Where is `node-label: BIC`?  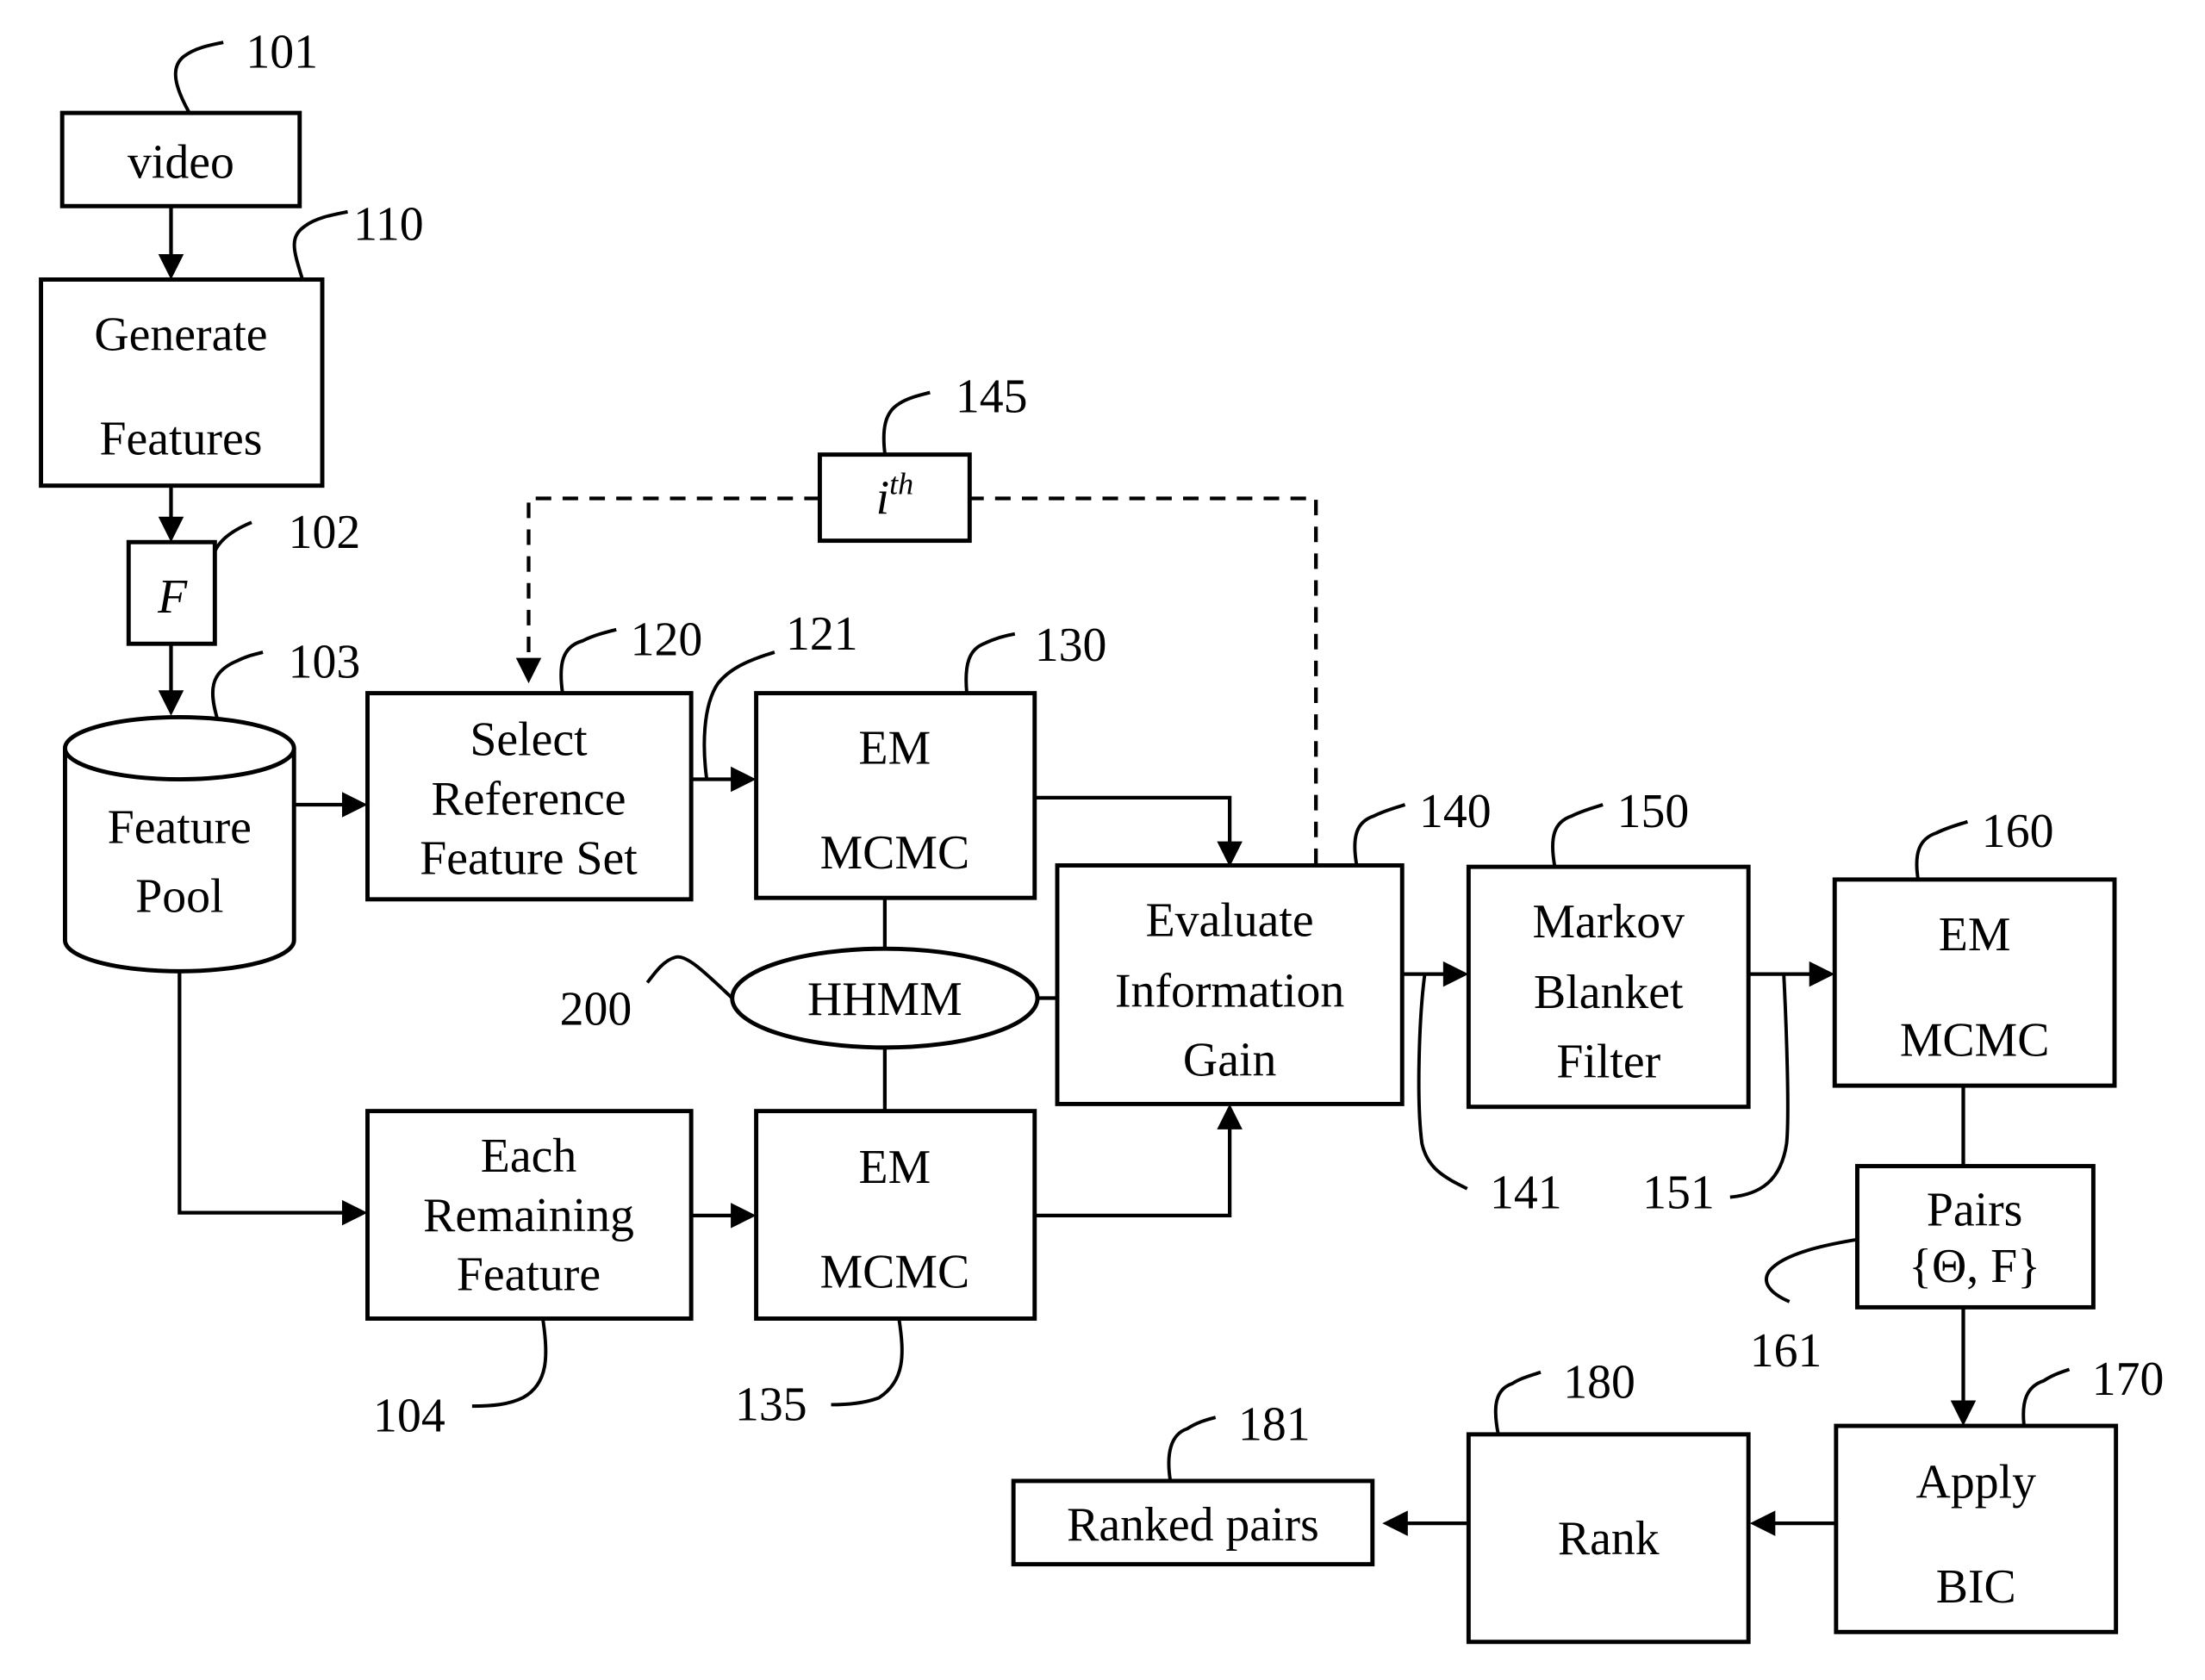
node-label: BIC is located at coordinates (1976, 1587).